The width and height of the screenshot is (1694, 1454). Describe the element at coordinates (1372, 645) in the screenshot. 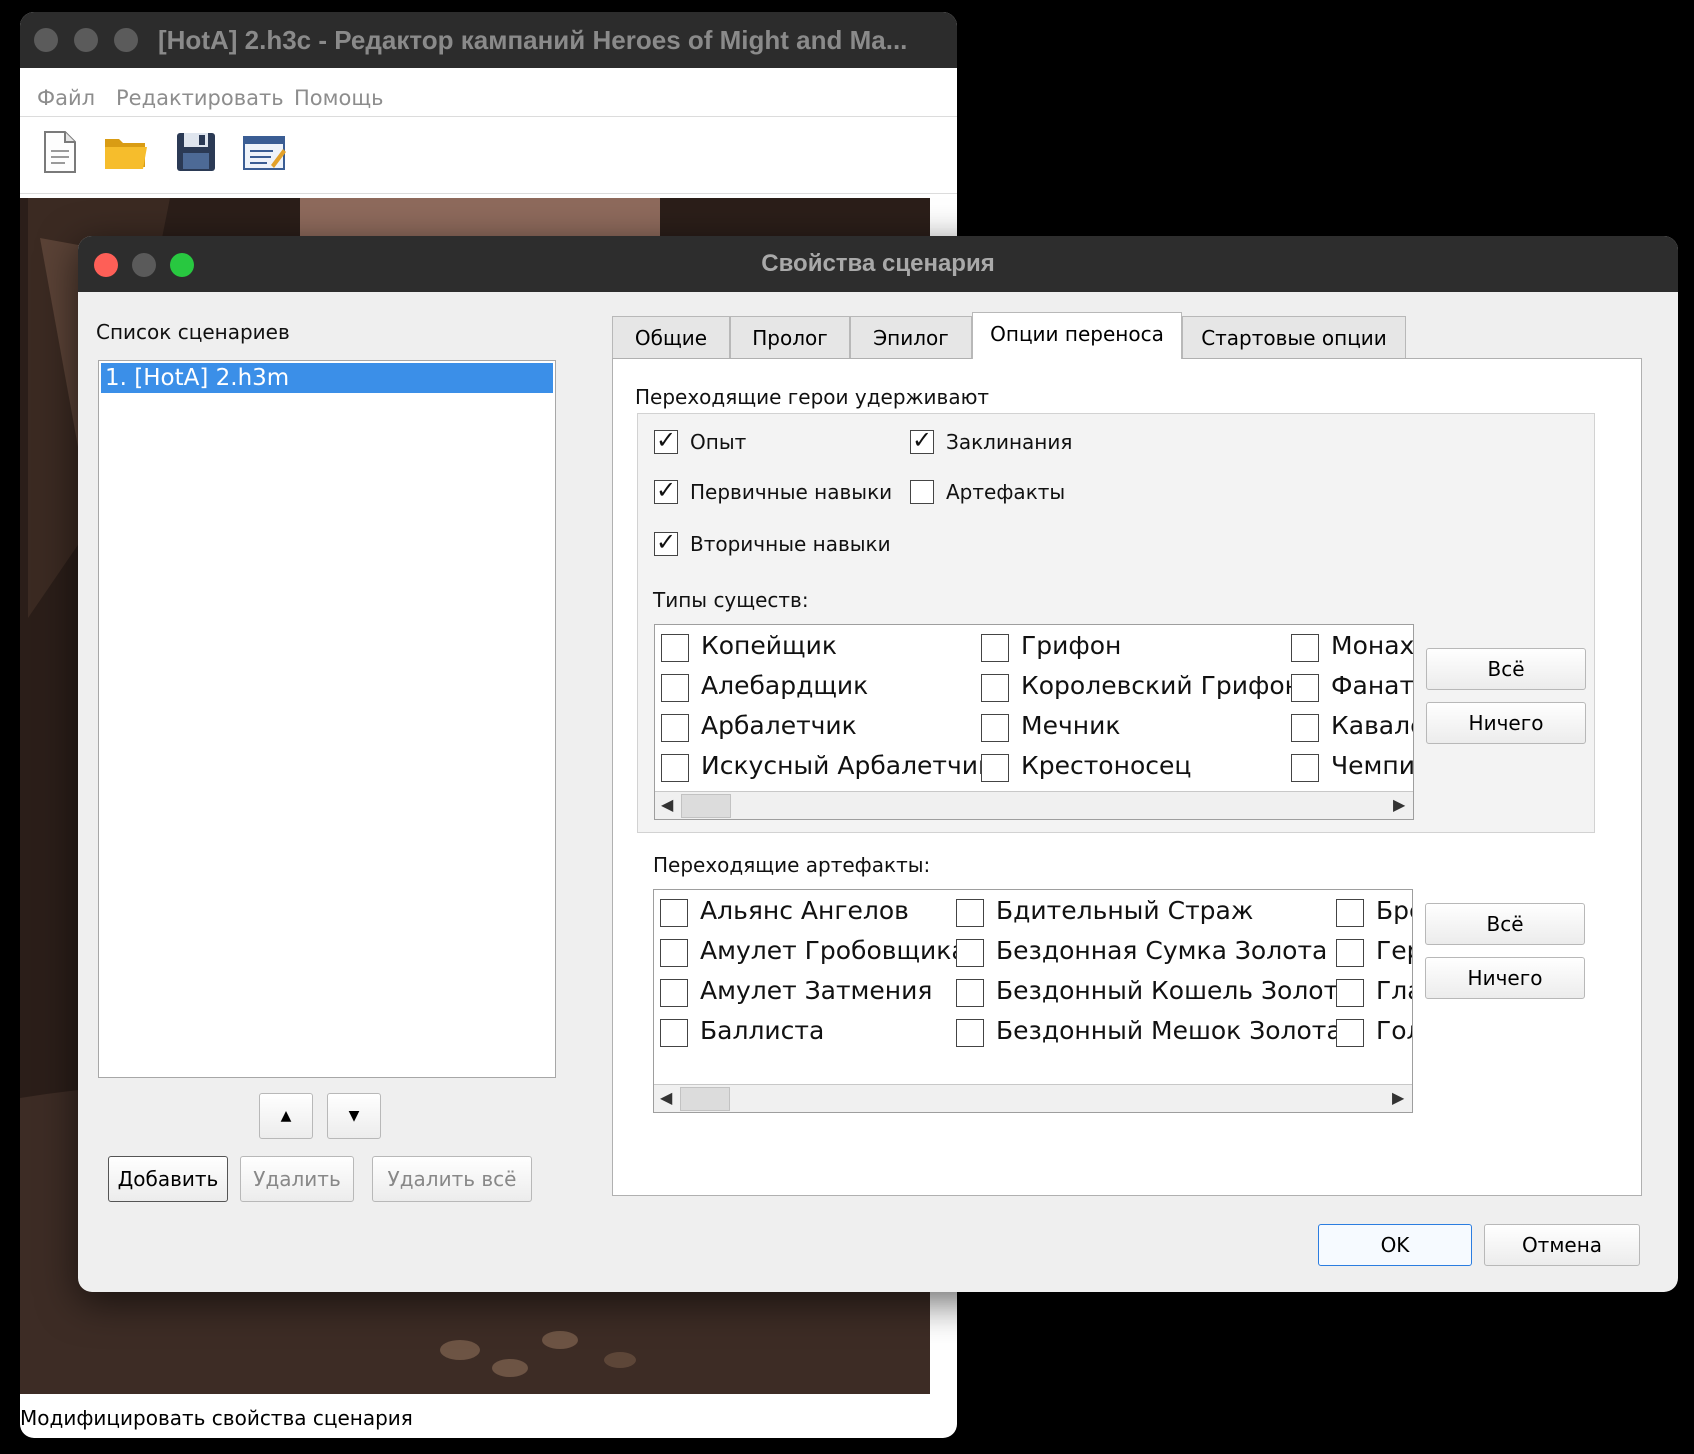

I see `creature-label: Монах` at that location.